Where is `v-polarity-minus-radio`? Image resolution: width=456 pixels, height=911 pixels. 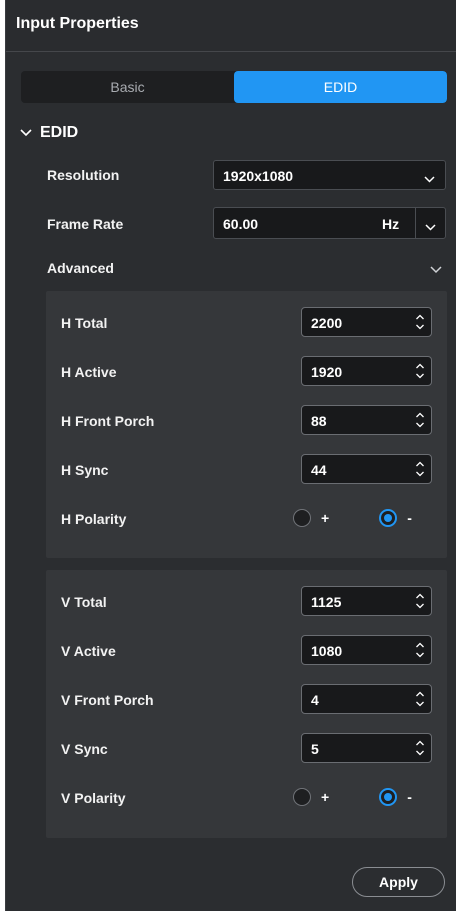
v-polarity-minus-radio is located at coordinates (388, 797).